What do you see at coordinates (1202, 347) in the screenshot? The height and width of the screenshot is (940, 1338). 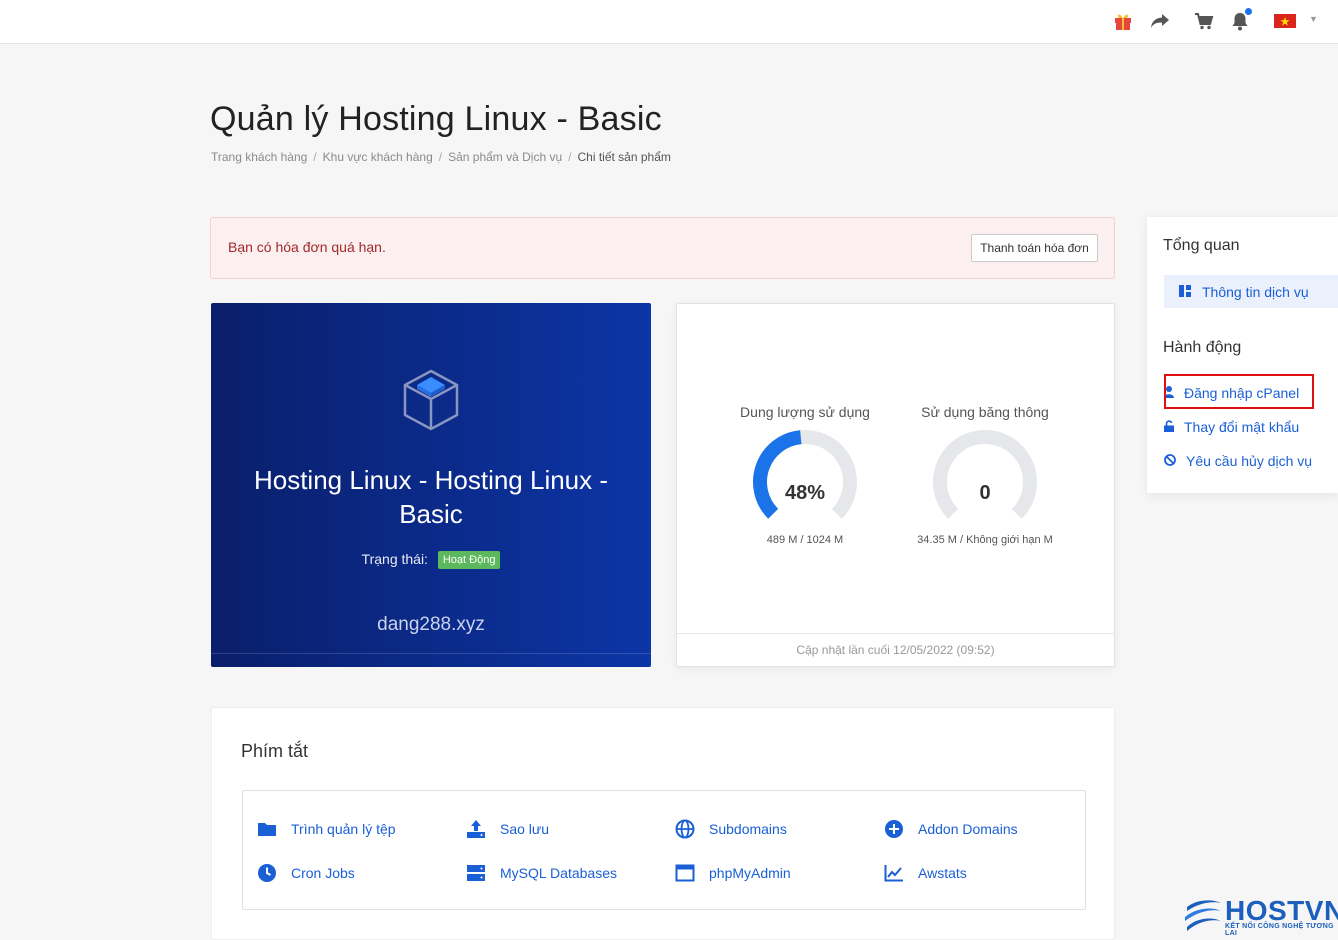 I see `actions-heading: Hành động` at bounding box center [1202, 347].